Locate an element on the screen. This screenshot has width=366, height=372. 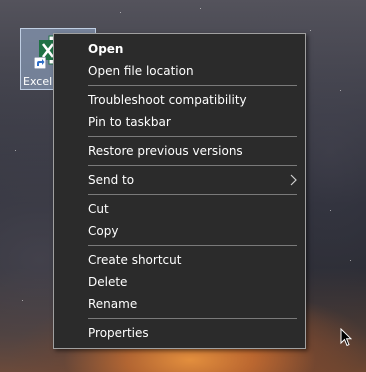
menu-item-cut: Cut is located at coordinates (179, 209).